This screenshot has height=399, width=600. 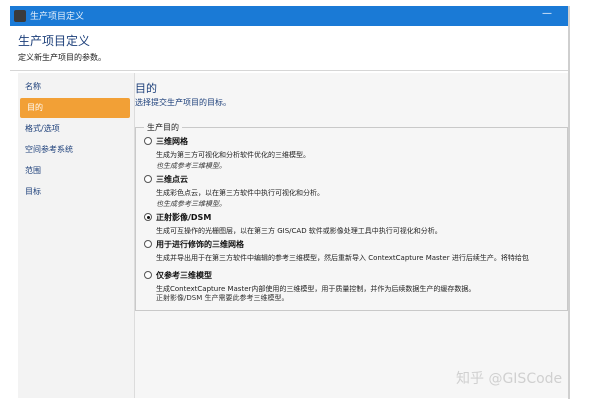 I want to click on radio-ortho-dsm, so click(x=148, y=217).